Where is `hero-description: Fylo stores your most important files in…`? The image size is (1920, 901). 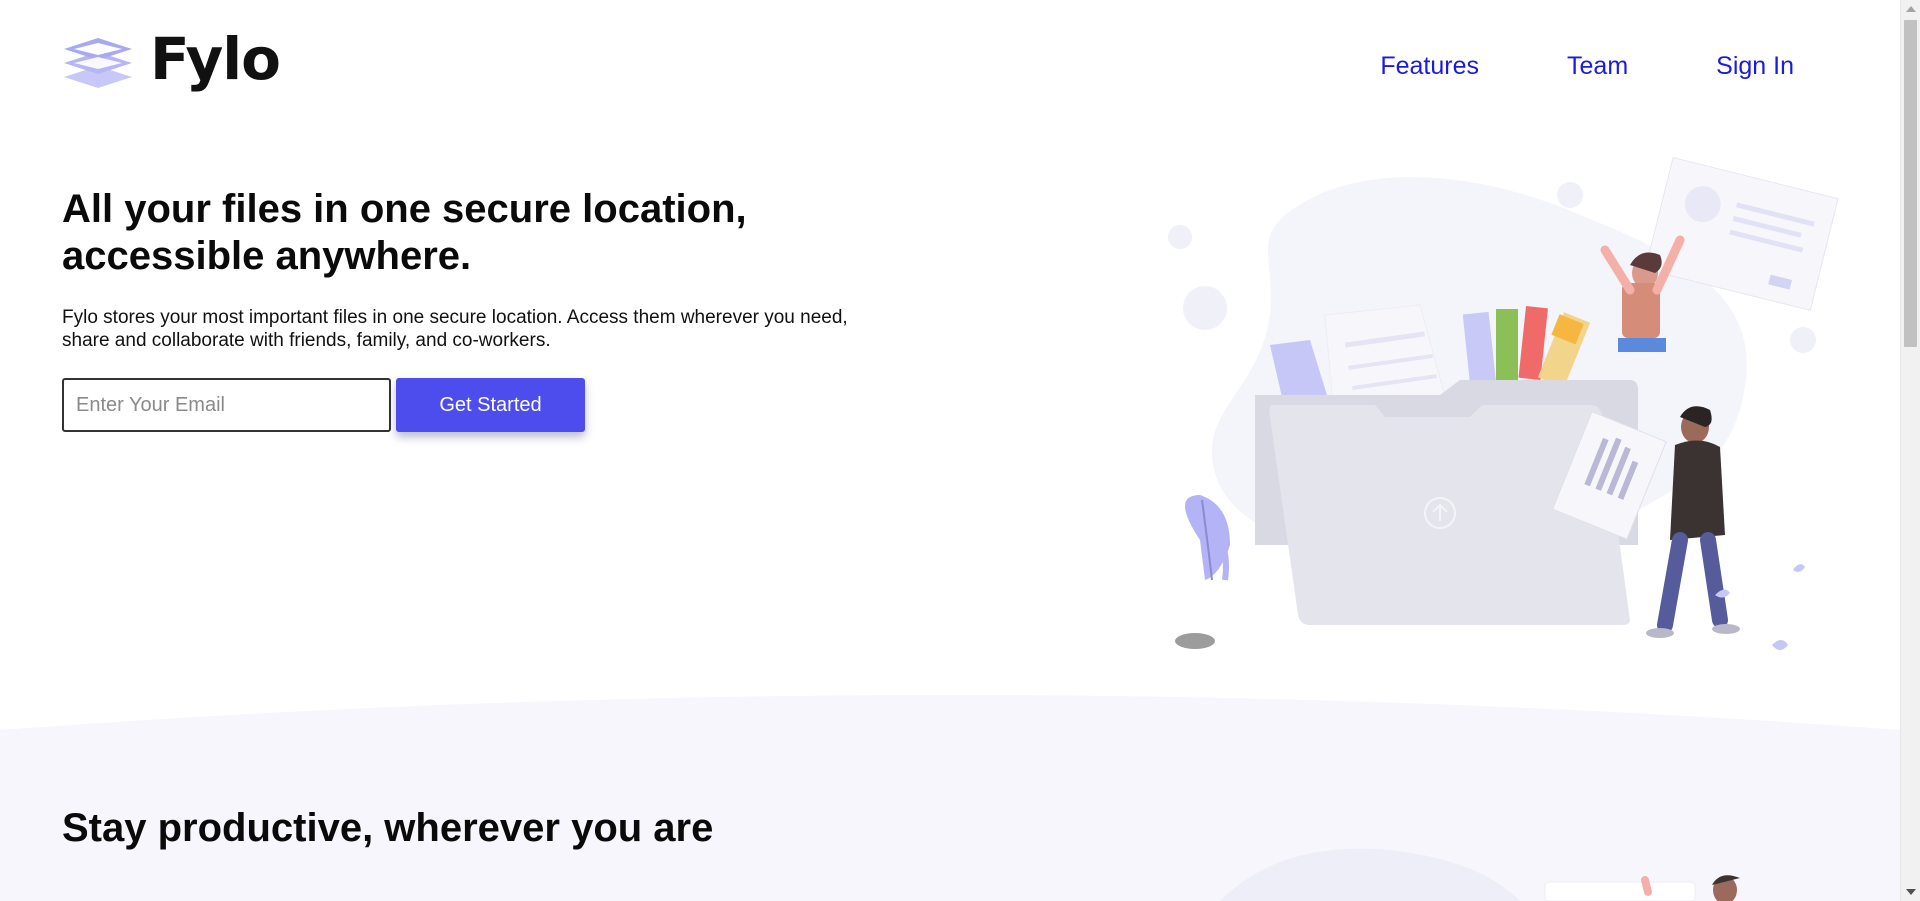 hero-description: Fylo stores your most important files in… is located at coordinates (455, 329).